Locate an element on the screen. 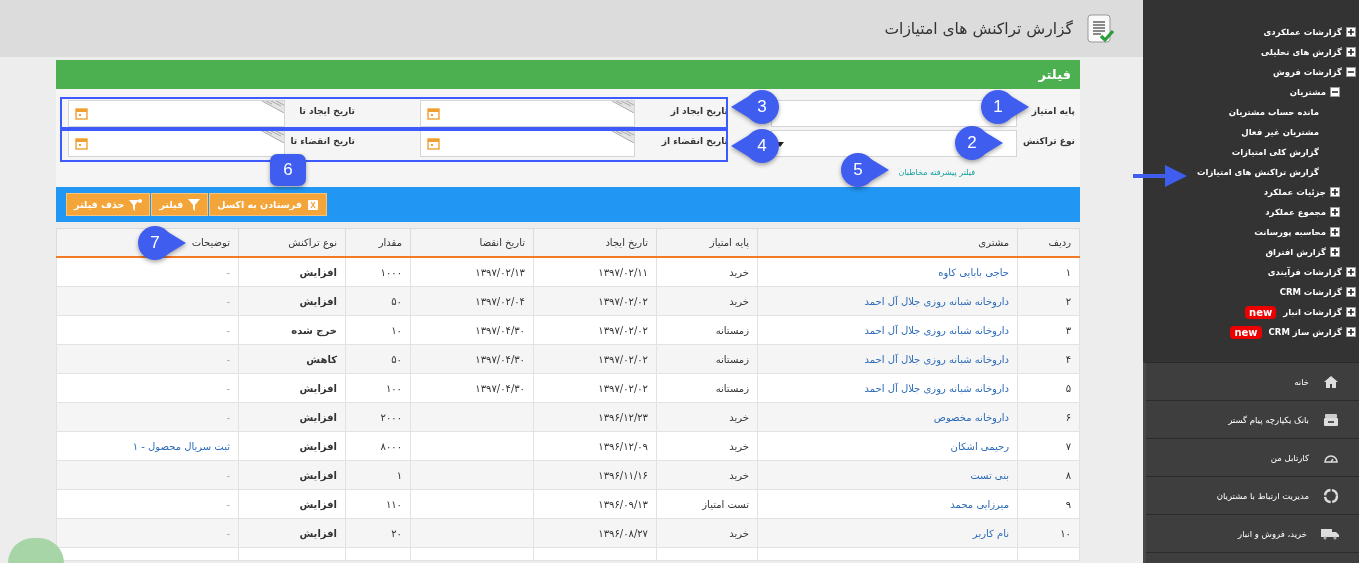 Image resolution: width=1359 pixels, height=563 pixels. table-cell: ۴ is located at coordinates (1048, 359).